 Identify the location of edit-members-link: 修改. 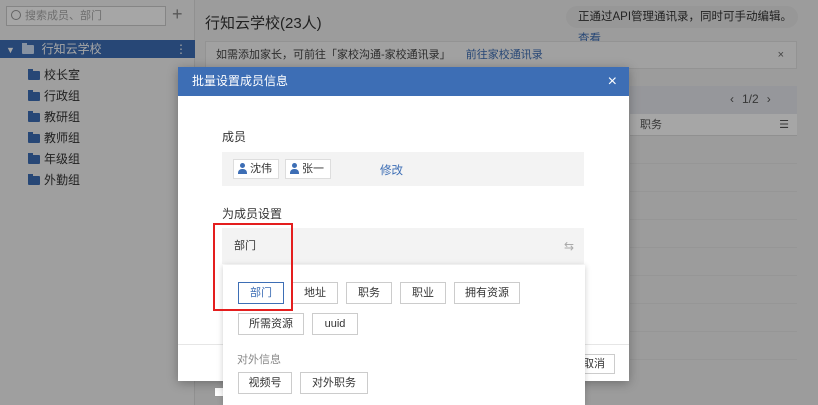
(391, 170).